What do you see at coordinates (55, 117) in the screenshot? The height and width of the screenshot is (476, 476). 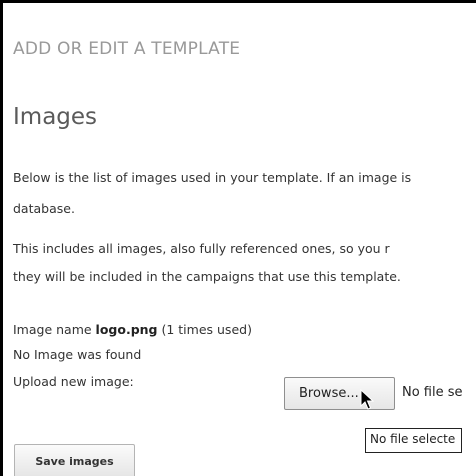 I see `images-section-heading: Images` at bounding box center [55, 117].